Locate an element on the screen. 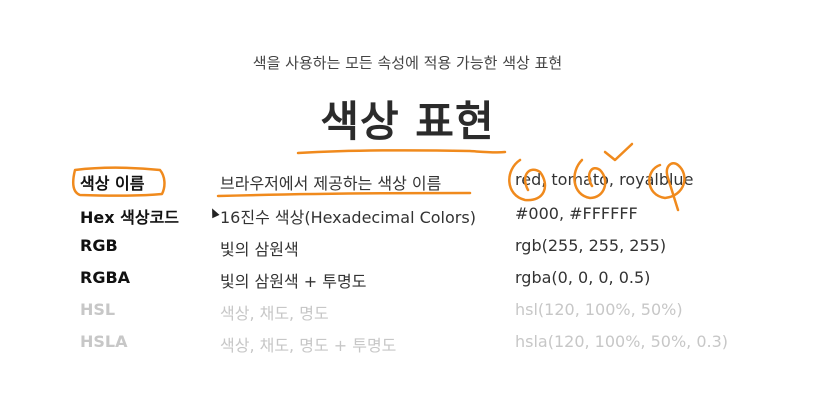  row-name: Hex 색상코드 is located at coordinates (130, 217).